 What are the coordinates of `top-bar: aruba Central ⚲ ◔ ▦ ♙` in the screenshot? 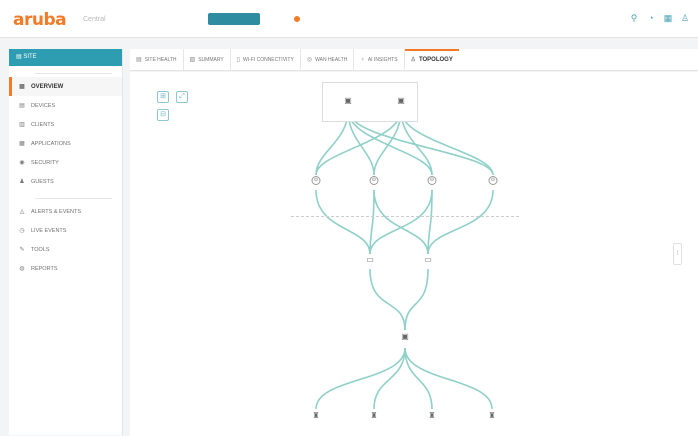 It's located at (349, 19).